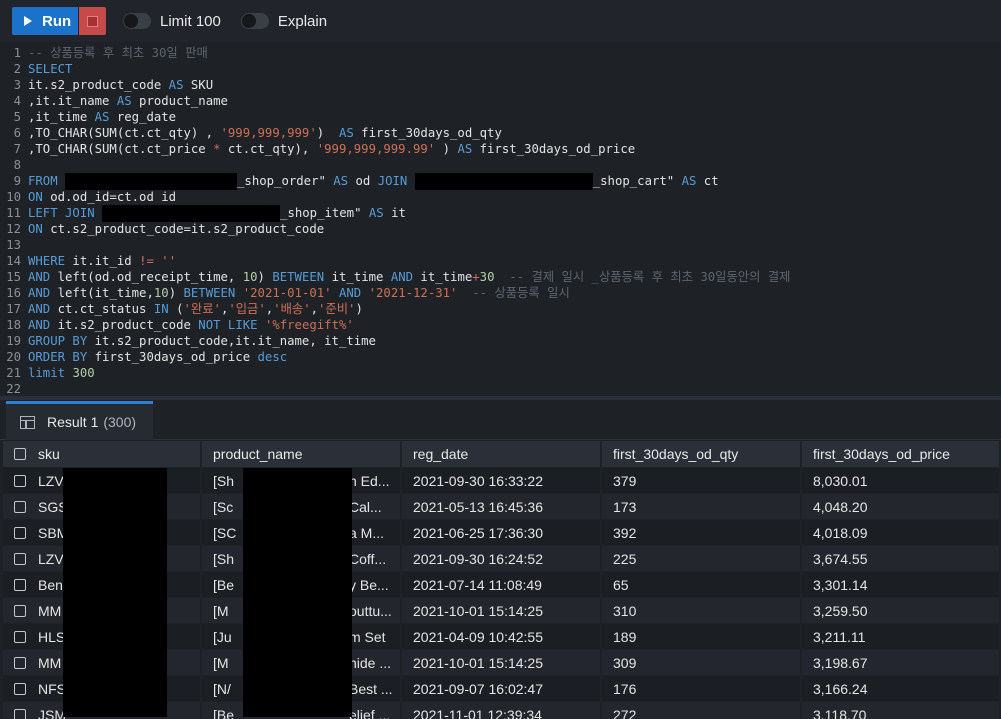  Describe the element at coordinates (701, 688) in the screenshot. I see `cell-qty: 176` at that location.